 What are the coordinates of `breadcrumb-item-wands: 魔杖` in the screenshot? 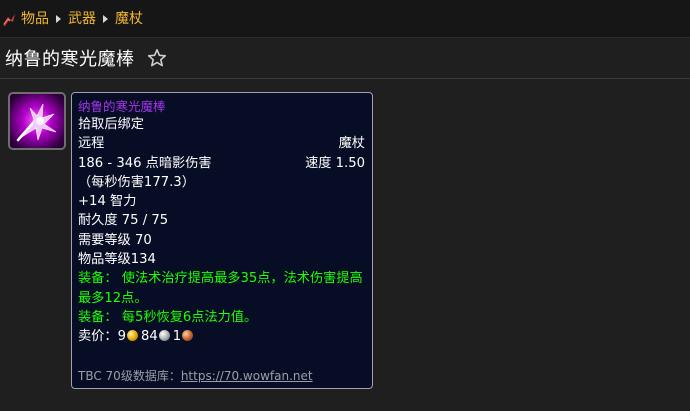 It's located at (129, 19).